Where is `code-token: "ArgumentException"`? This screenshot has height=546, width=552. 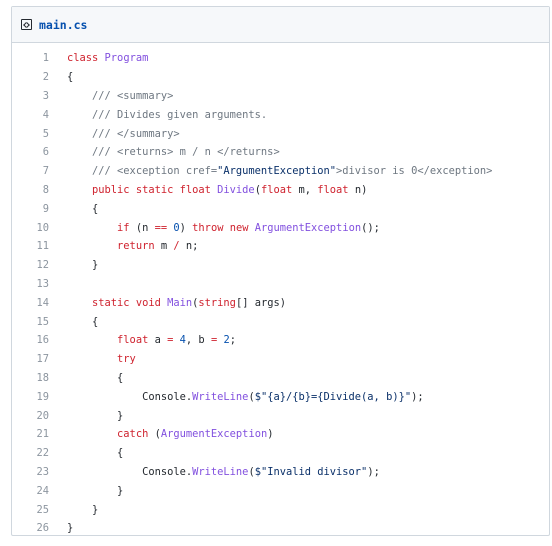
code-token: "ArgumentException" is located at coordinates (276, 171).